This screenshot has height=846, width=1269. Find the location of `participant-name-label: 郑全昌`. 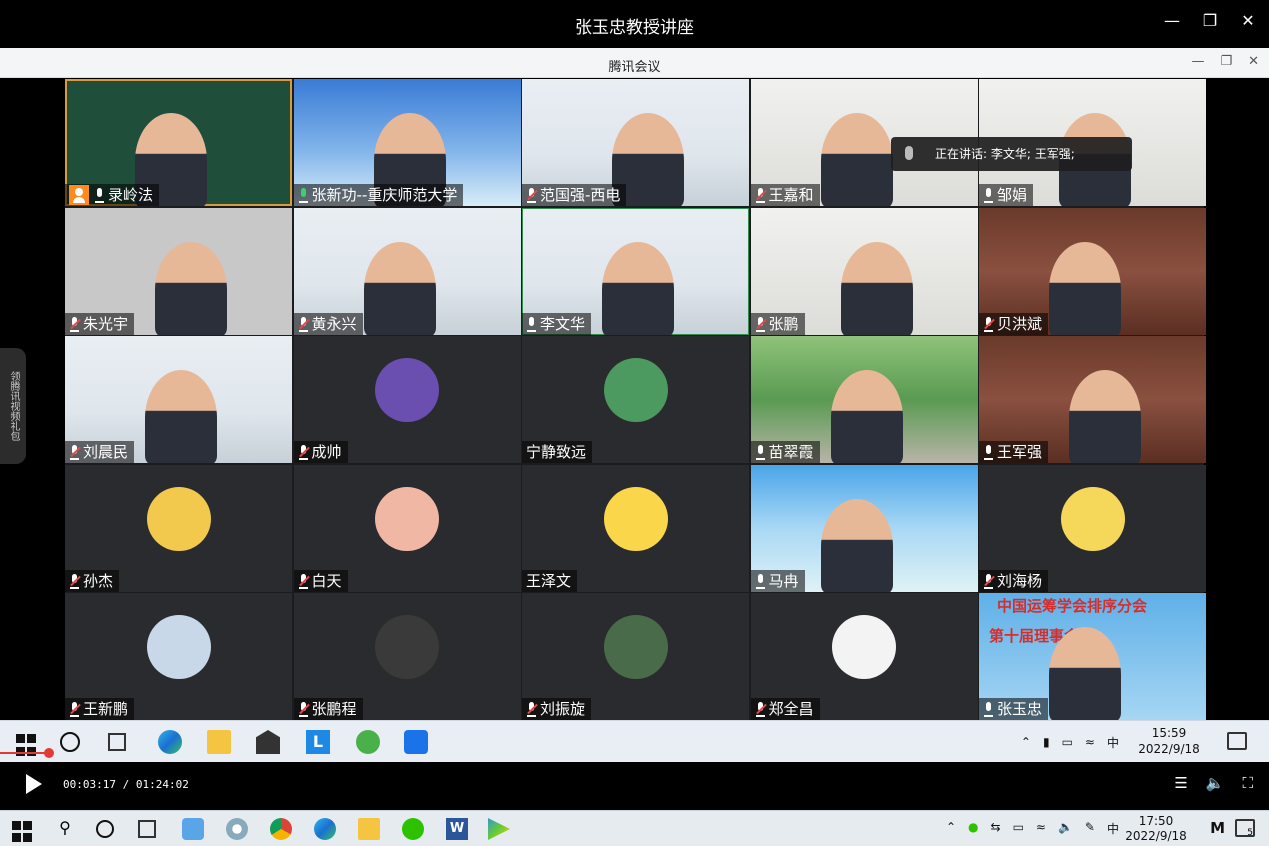

participant-name-label: 郑全昌 is located at coordinates (785, 709).